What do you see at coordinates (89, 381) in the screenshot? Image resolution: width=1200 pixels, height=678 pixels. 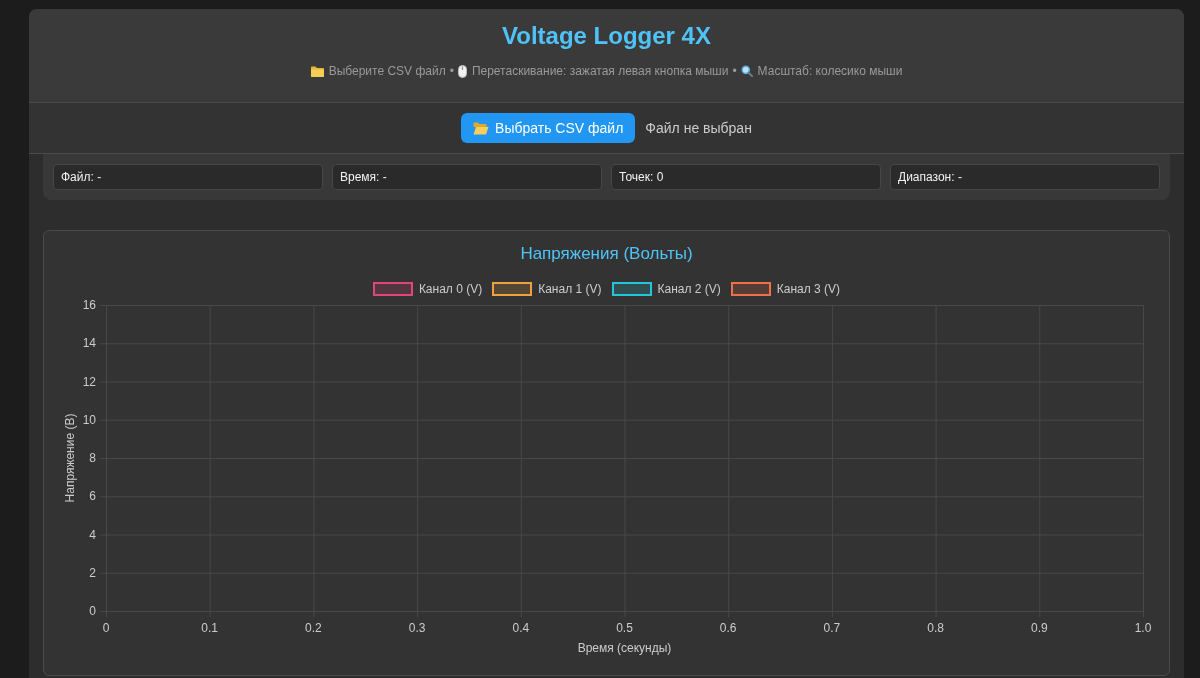 I see `tick-label: 12` at bounding box center [89, 381].